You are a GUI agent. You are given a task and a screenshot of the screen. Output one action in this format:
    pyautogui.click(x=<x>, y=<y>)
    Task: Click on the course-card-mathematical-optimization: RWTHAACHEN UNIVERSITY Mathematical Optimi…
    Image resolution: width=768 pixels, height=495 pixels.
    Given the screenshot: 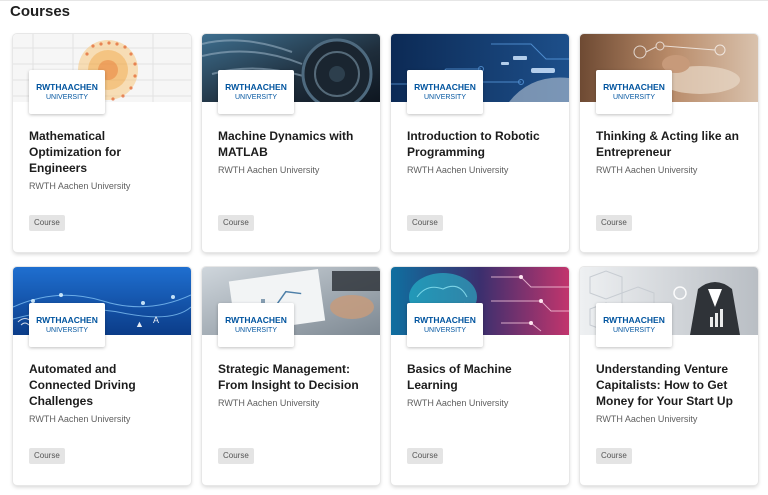 What is the action you would take?
    pyautogui.click(x=102, y=143)
    